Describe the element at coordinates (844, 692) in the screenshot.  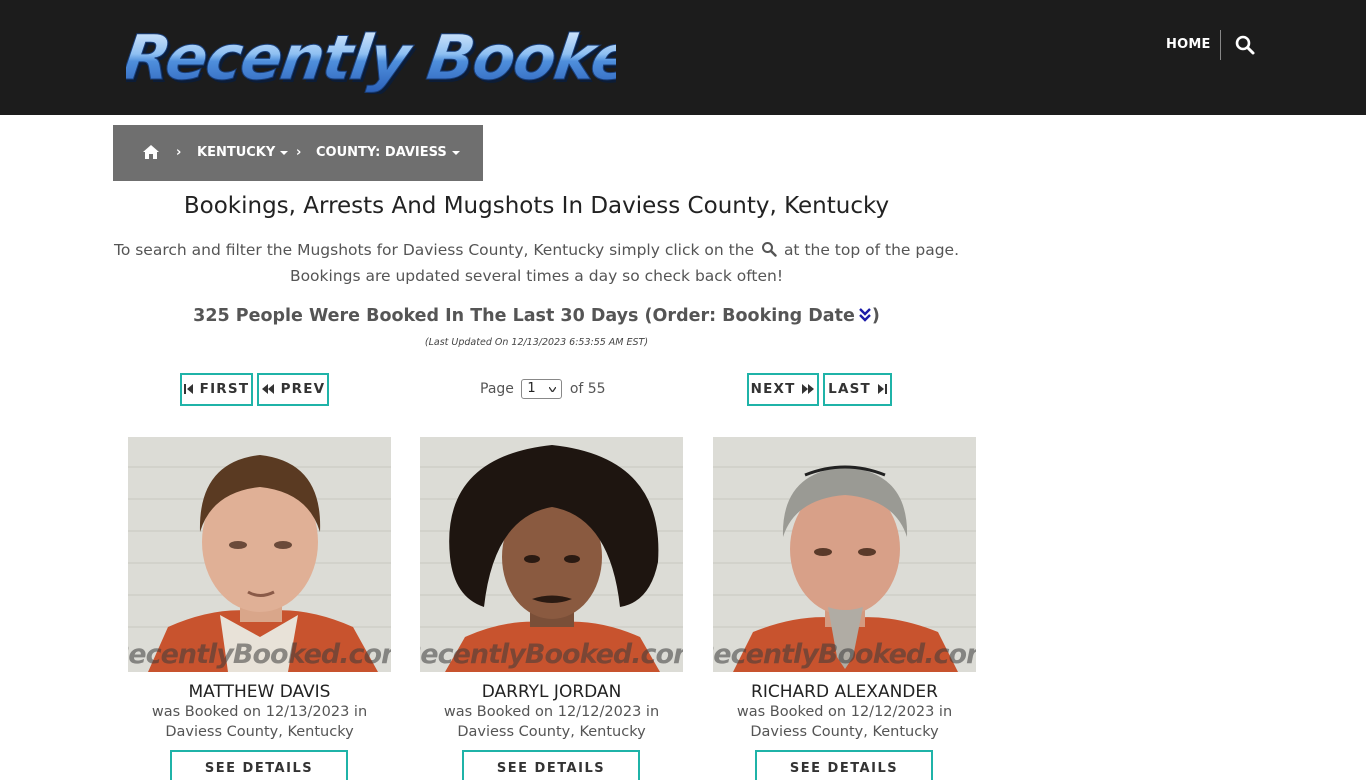
I see `inmate-name: RICHARD ALEXANDER` at that location.